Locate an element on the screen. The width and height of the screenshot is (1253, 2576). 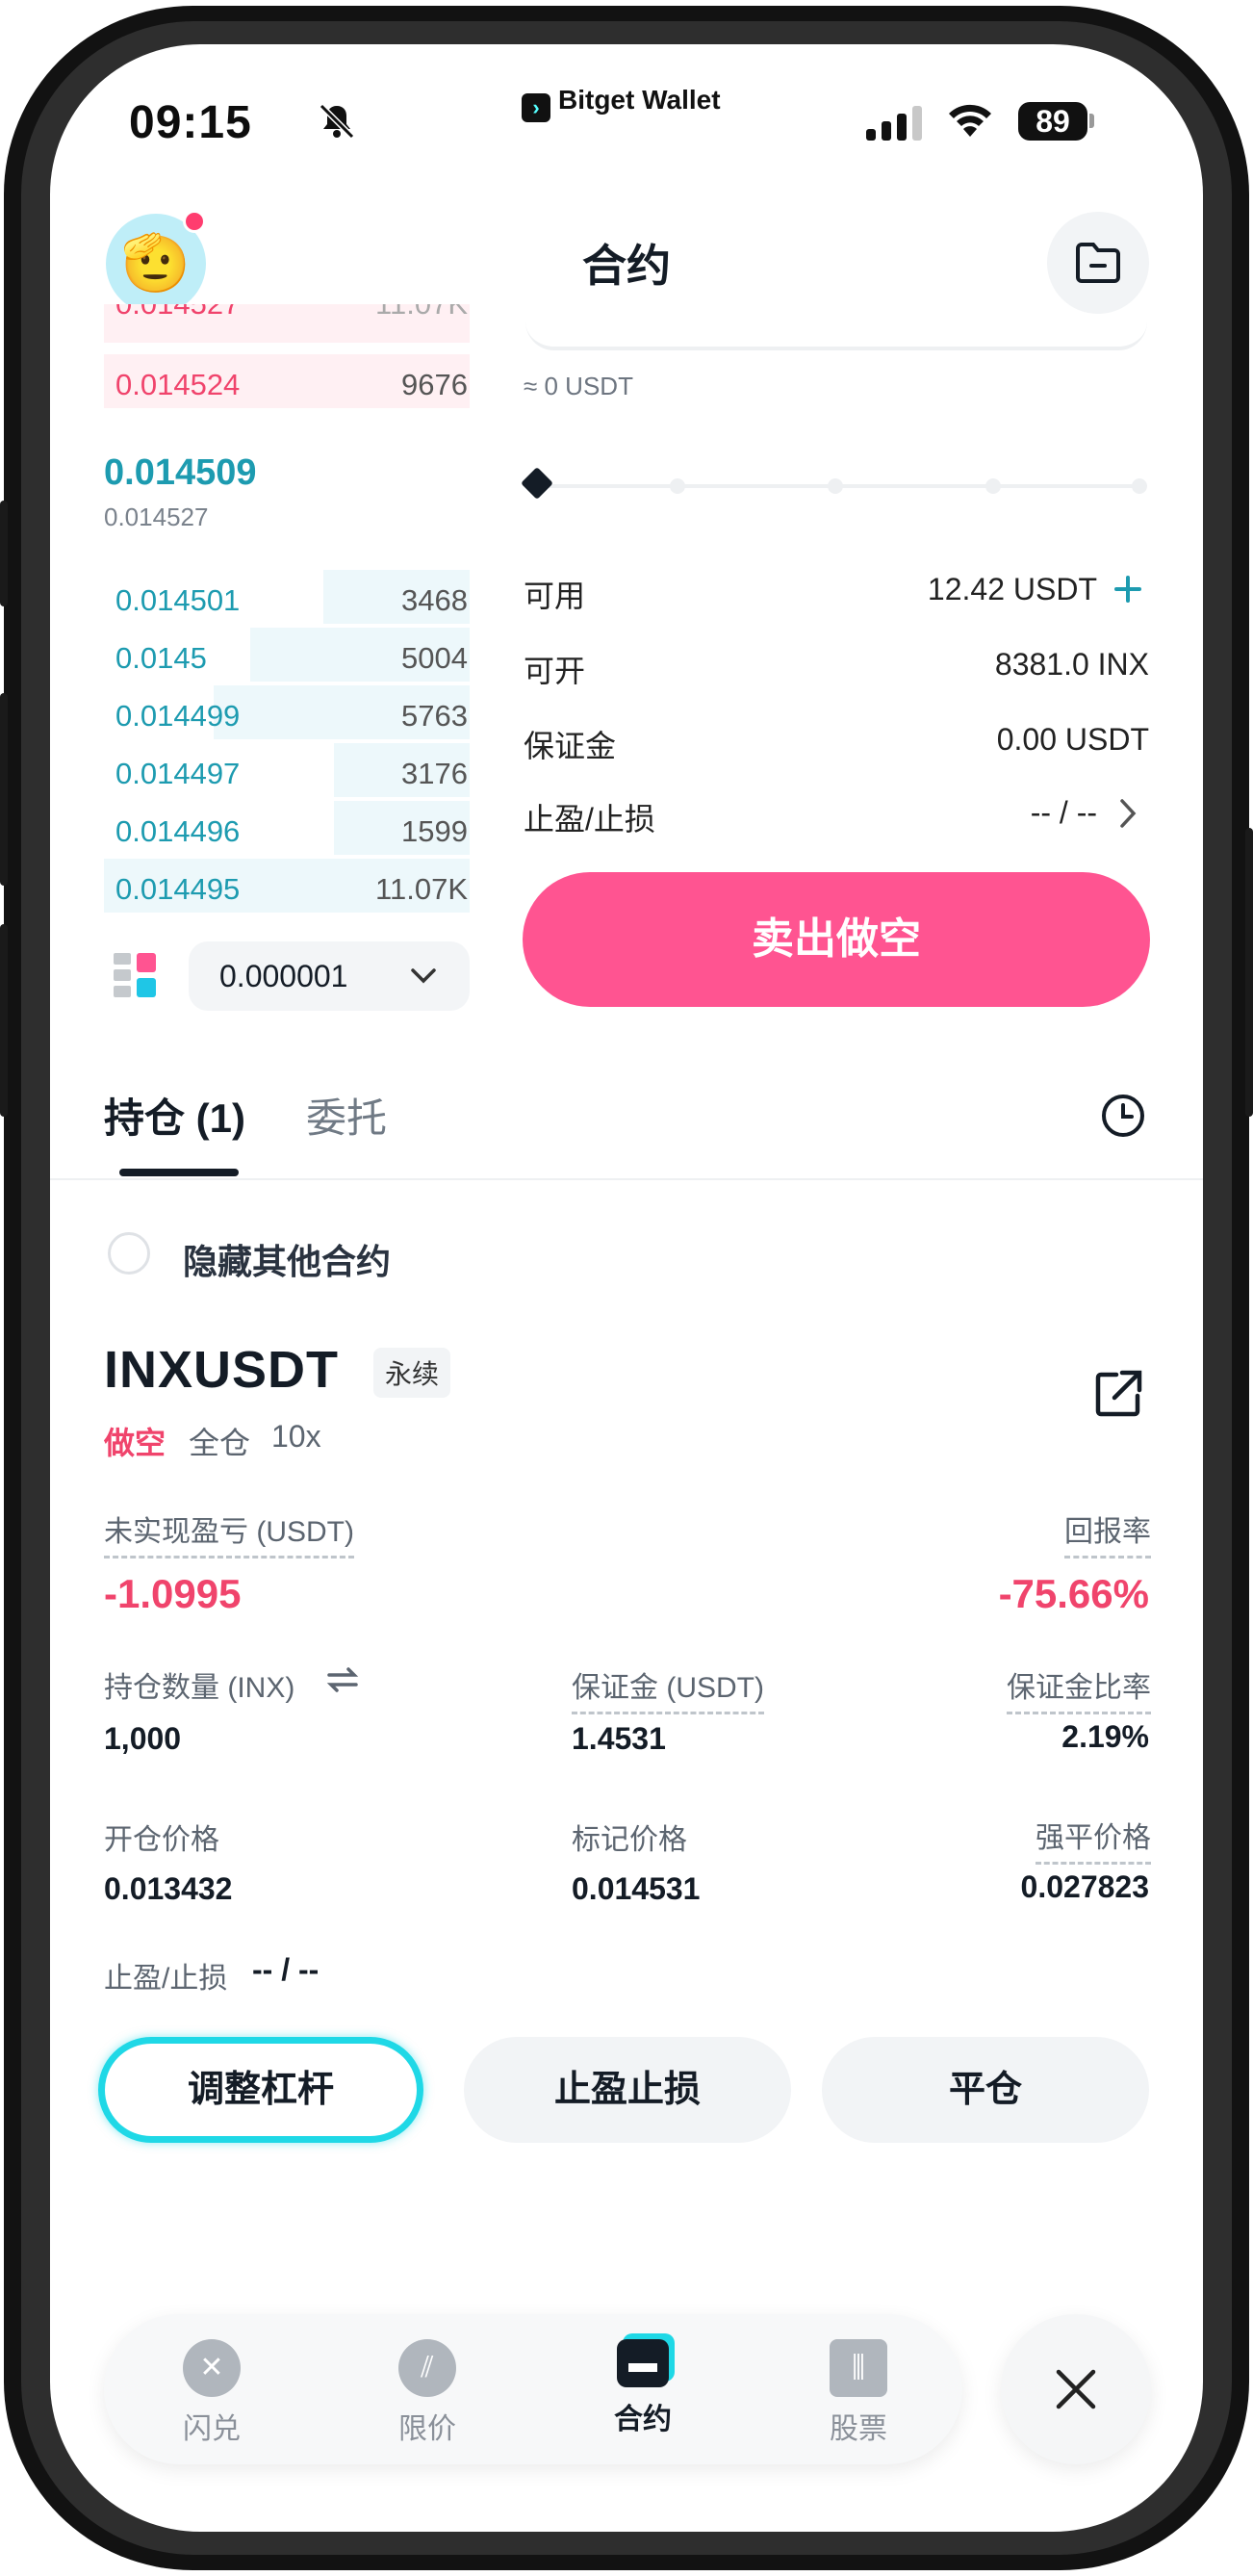
swap-units-icon is located at coordinates (342, 1680).